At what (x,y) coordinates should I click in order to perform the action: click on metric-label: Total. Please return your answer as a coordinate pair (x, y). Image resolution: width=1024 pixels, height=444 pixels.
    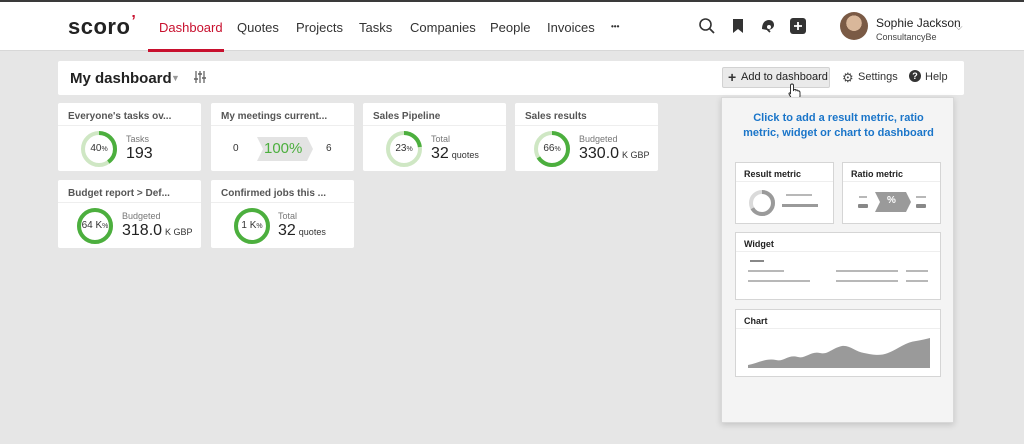
    Looking at the image, I should click on (288, 216).